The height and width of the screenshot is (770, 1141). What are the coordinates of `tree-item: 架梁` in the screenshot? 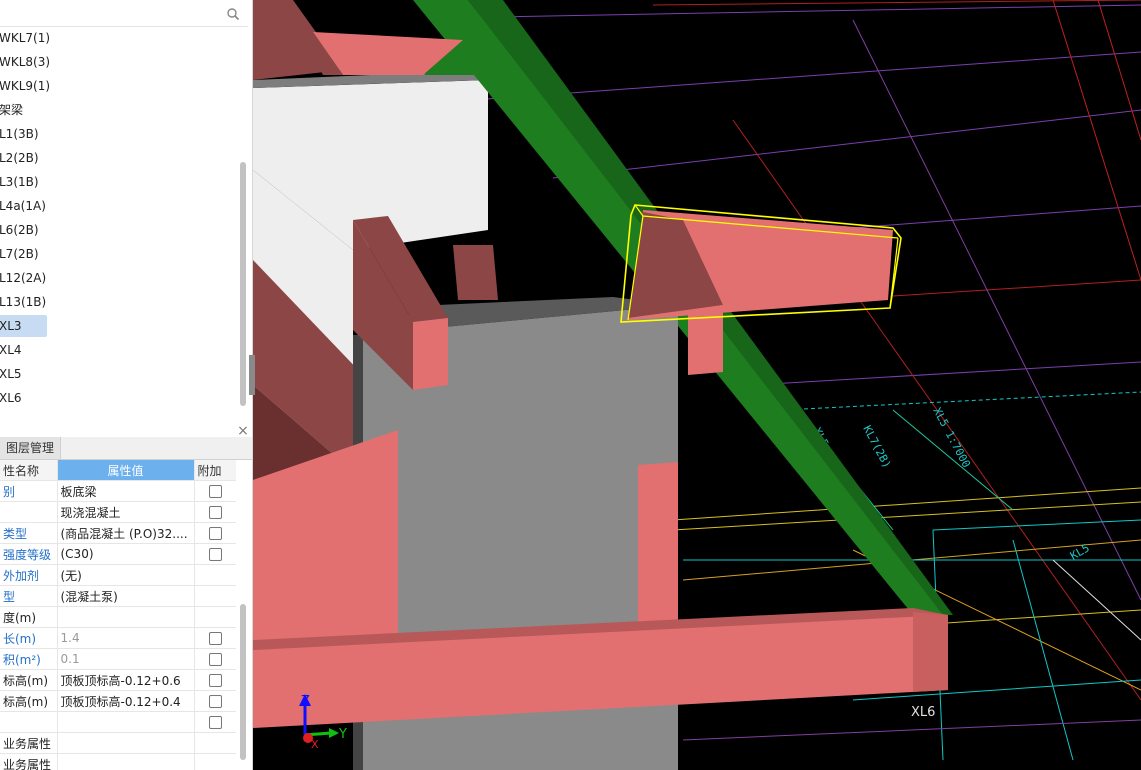 It's located at (14, 110).